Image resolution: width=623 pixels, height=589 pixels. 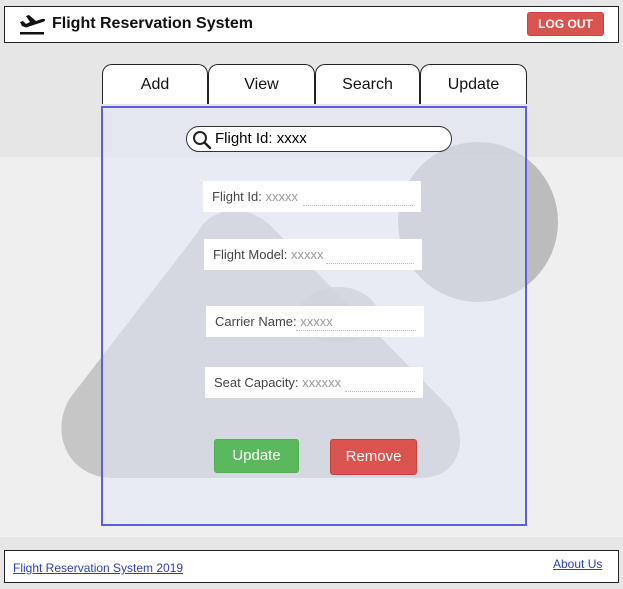 I want to click on search-value: Flight Id: xxxx, so click(x=261, y=138).